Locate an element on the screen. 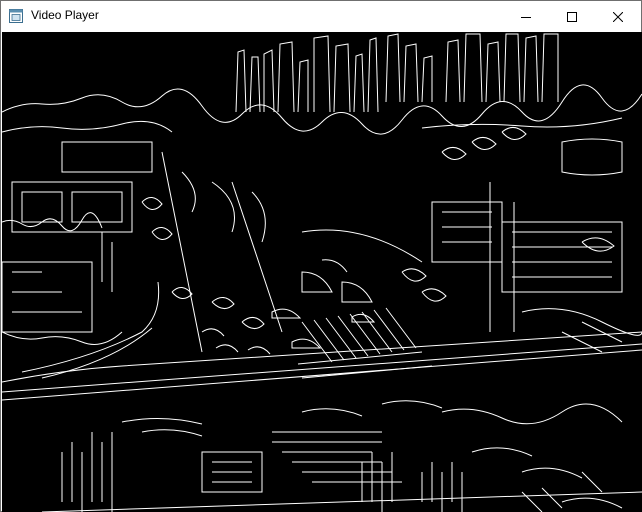 The image size is (642, 512). close-icon is located at coordinates (618, 16).